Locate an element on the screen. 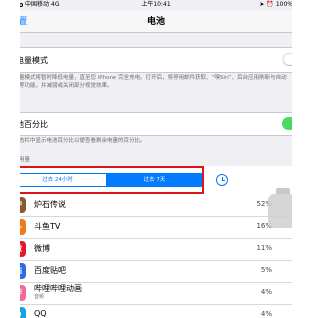  highlight-annotation-box is located at coordinates (102, 180).